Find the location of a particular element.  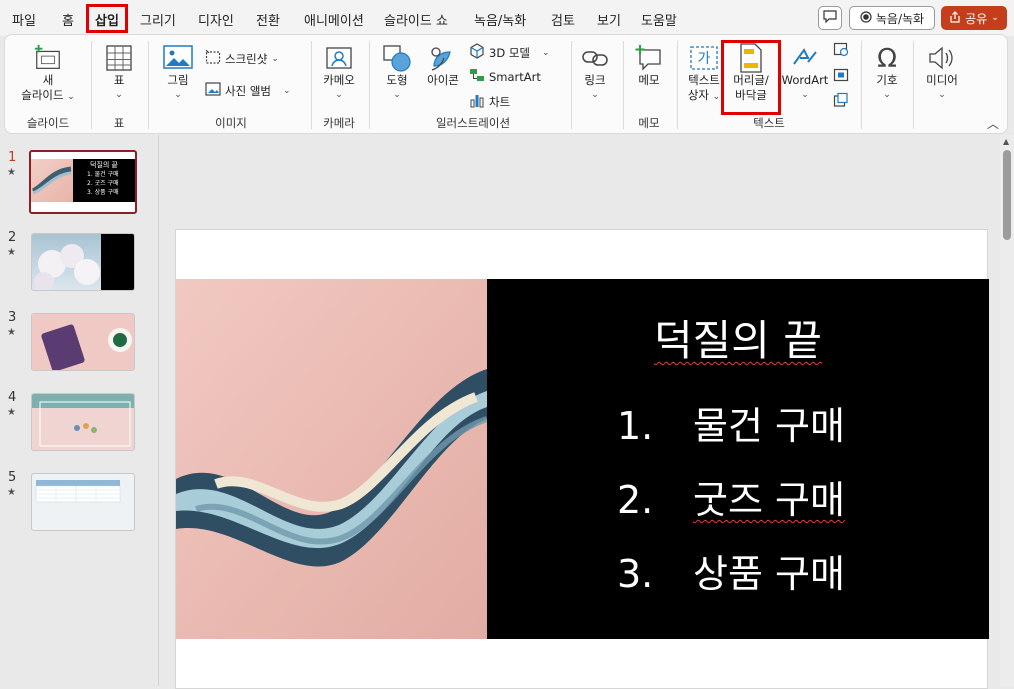

scroll-up-icon: ▲ is located at coordinates (1006, 141).